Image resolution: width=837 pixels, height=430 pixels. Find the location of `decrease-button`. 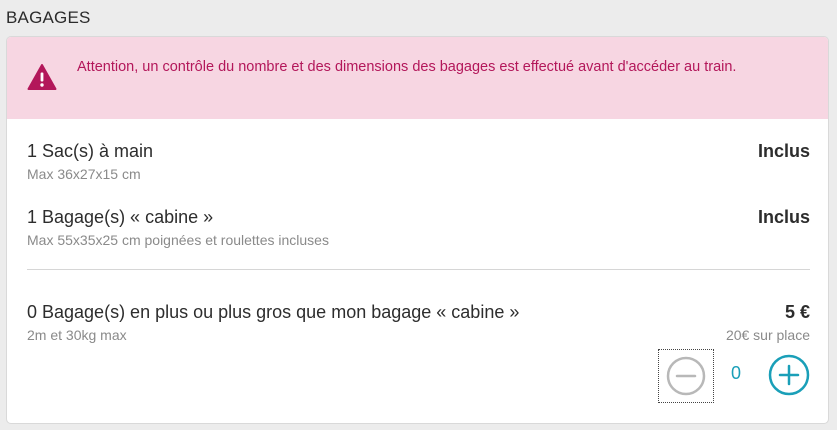

decrease-button is located at coordinates (686, 376).